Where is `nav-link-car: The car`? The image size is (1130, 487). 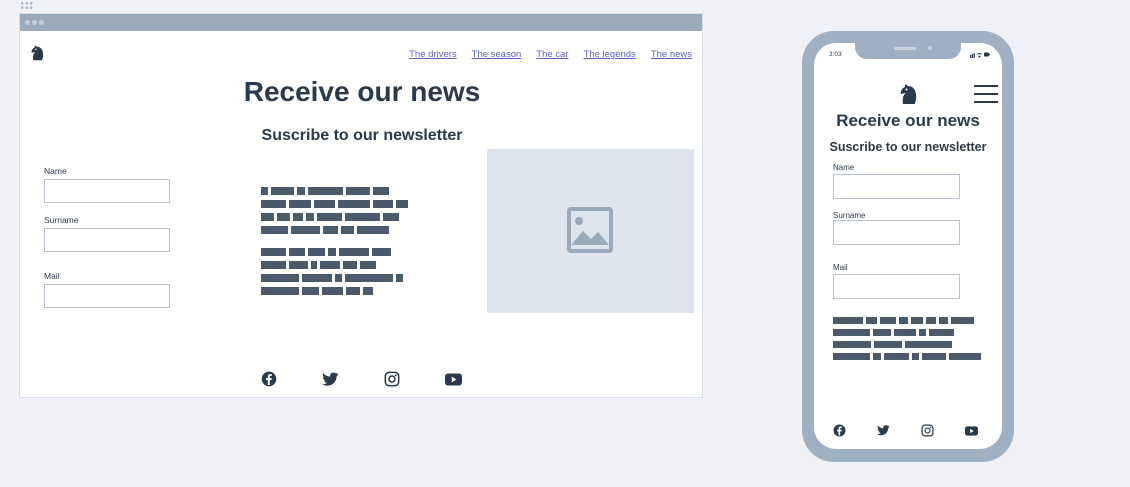
nav-link-car: The car is located at coordinates (552, 54).